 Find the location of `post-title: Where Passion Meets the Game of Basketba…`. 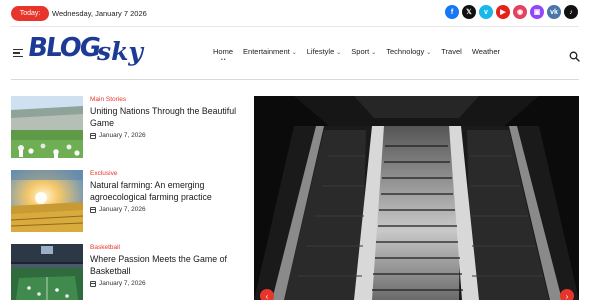

post-title: Where Passion Meets the Game of Basketba… is located at coordinates (170, 265).